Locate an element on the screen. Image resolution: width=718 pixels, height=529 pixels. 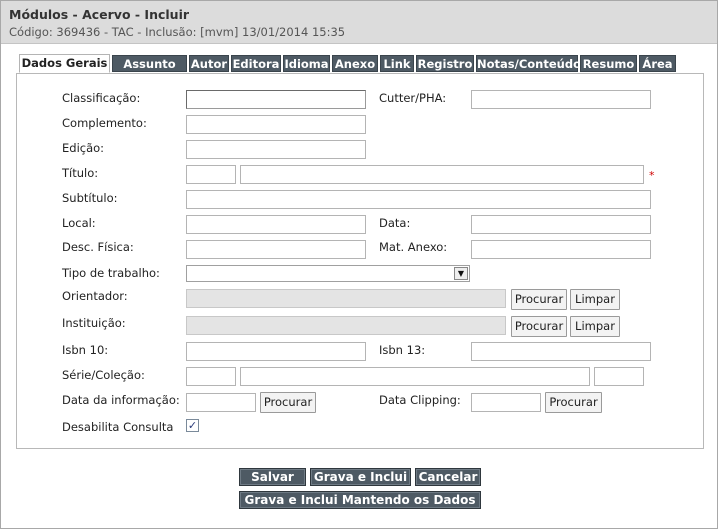
cancelar-button: Cancelar is located at coordinates (448, 477).